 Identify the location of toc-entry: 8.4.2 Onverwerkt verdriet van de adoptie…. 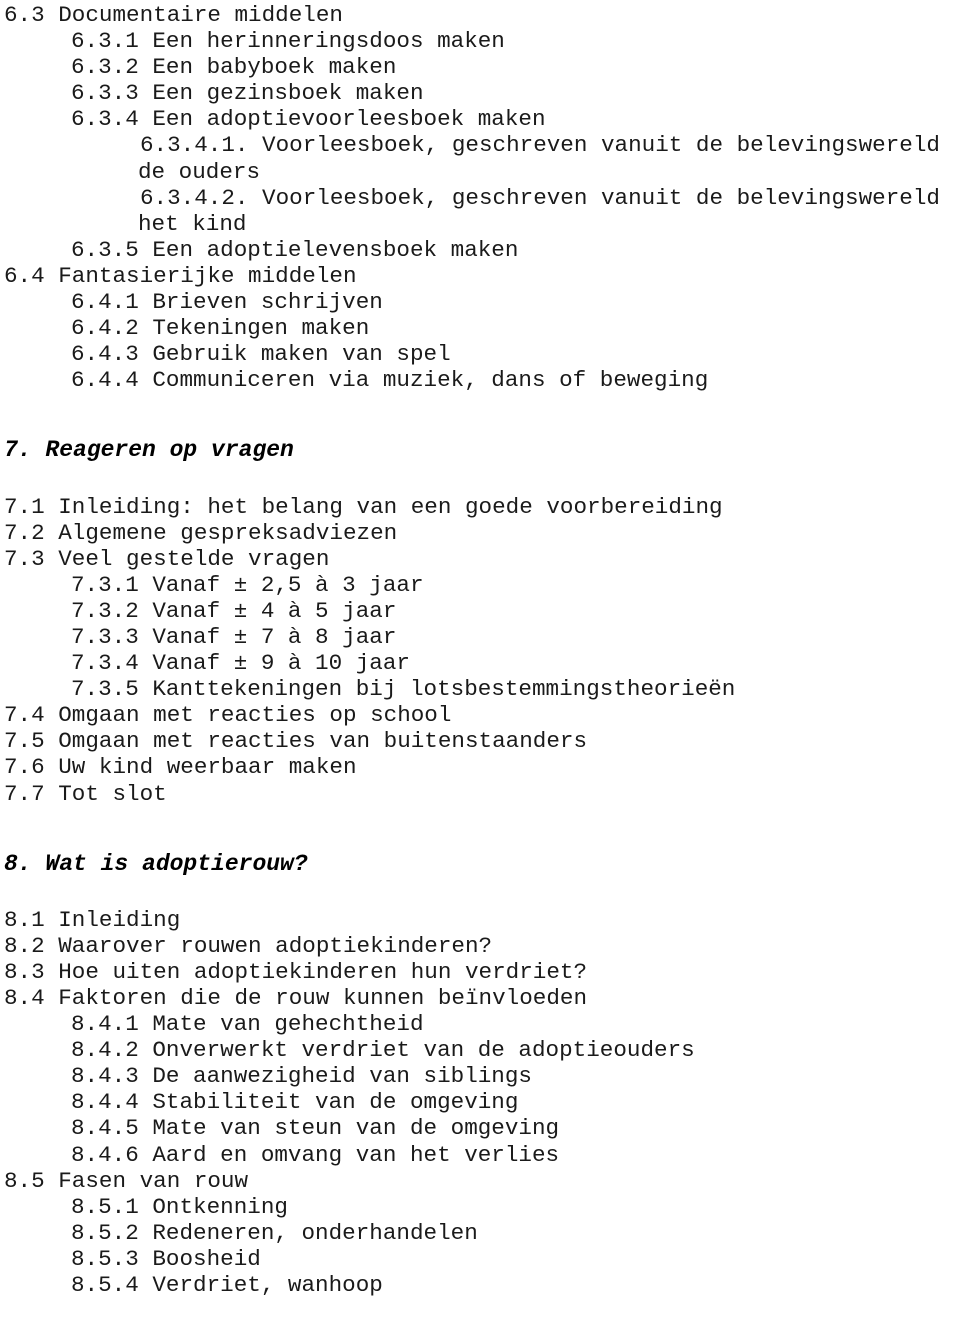
(480, 1050).